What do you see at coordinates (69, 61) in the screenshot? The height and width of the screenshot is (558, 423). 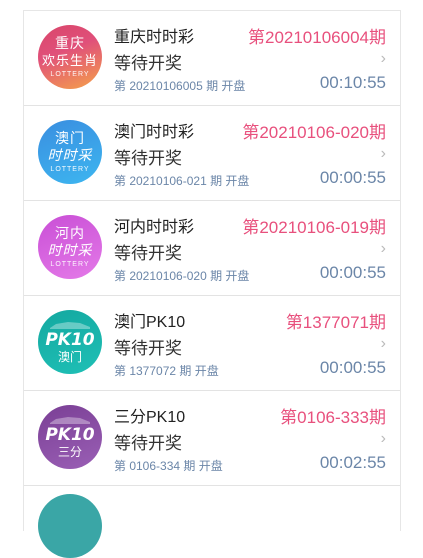 I see `logo-line2: 欢乐生肖` at bounding box center [69, 61].